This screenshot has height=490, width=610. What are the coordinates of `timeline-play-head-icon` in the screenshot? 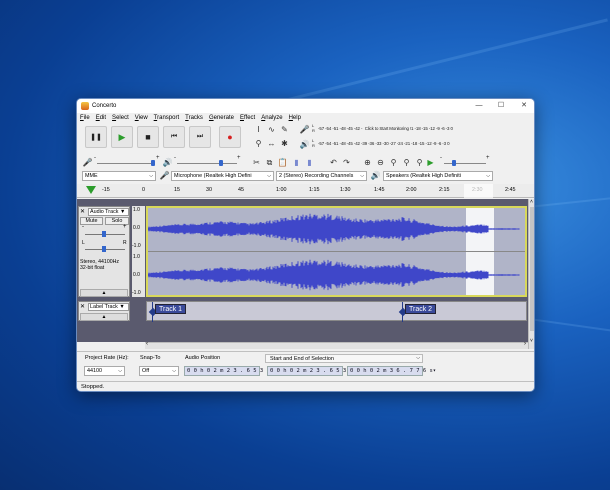 It's located at (91, 190).